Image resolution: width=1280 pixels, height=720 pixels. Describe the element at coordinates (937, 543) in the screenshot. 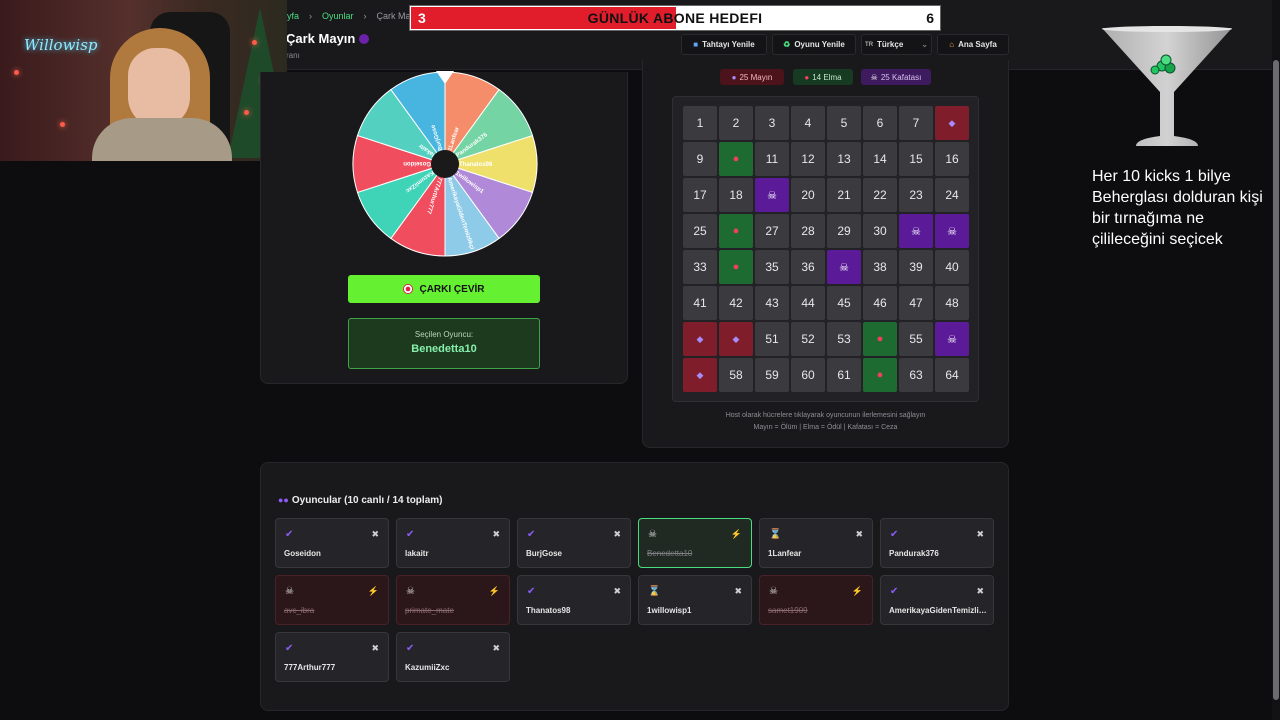

I see `player-card: ✔ ✖ Pandurak376` at that location.